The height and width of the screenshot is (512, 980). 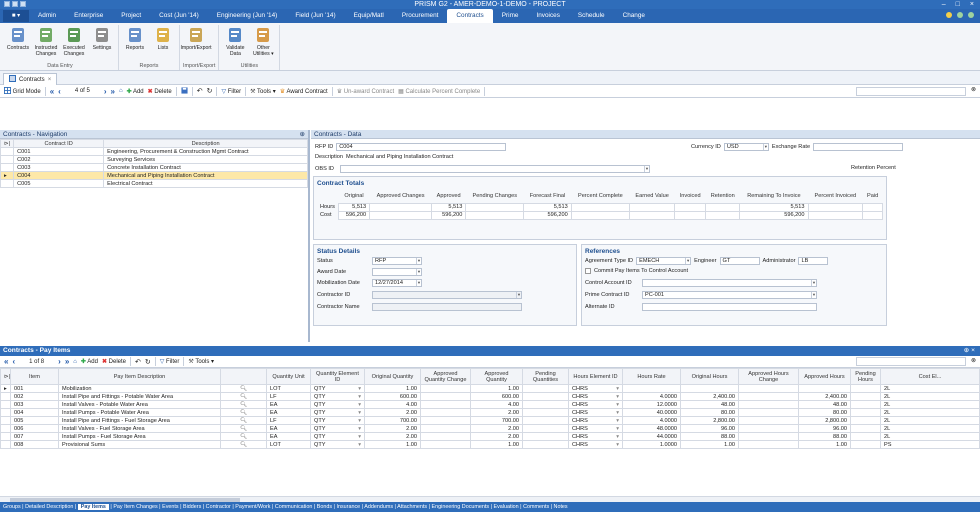 I want to click on pay-item-cell-aq: 2.00, so click(x=496, y=412).